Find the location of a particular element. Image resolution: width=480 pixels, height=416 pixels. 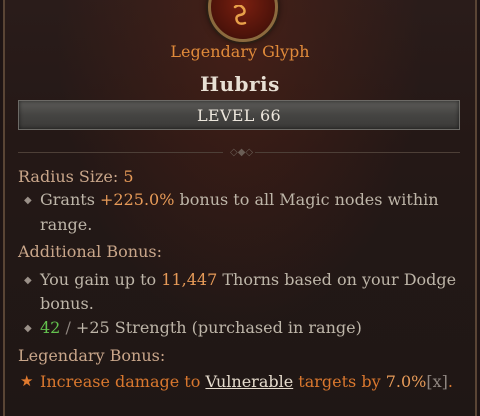

thorns-value: 11,447 is located at coordinates (189, 279).